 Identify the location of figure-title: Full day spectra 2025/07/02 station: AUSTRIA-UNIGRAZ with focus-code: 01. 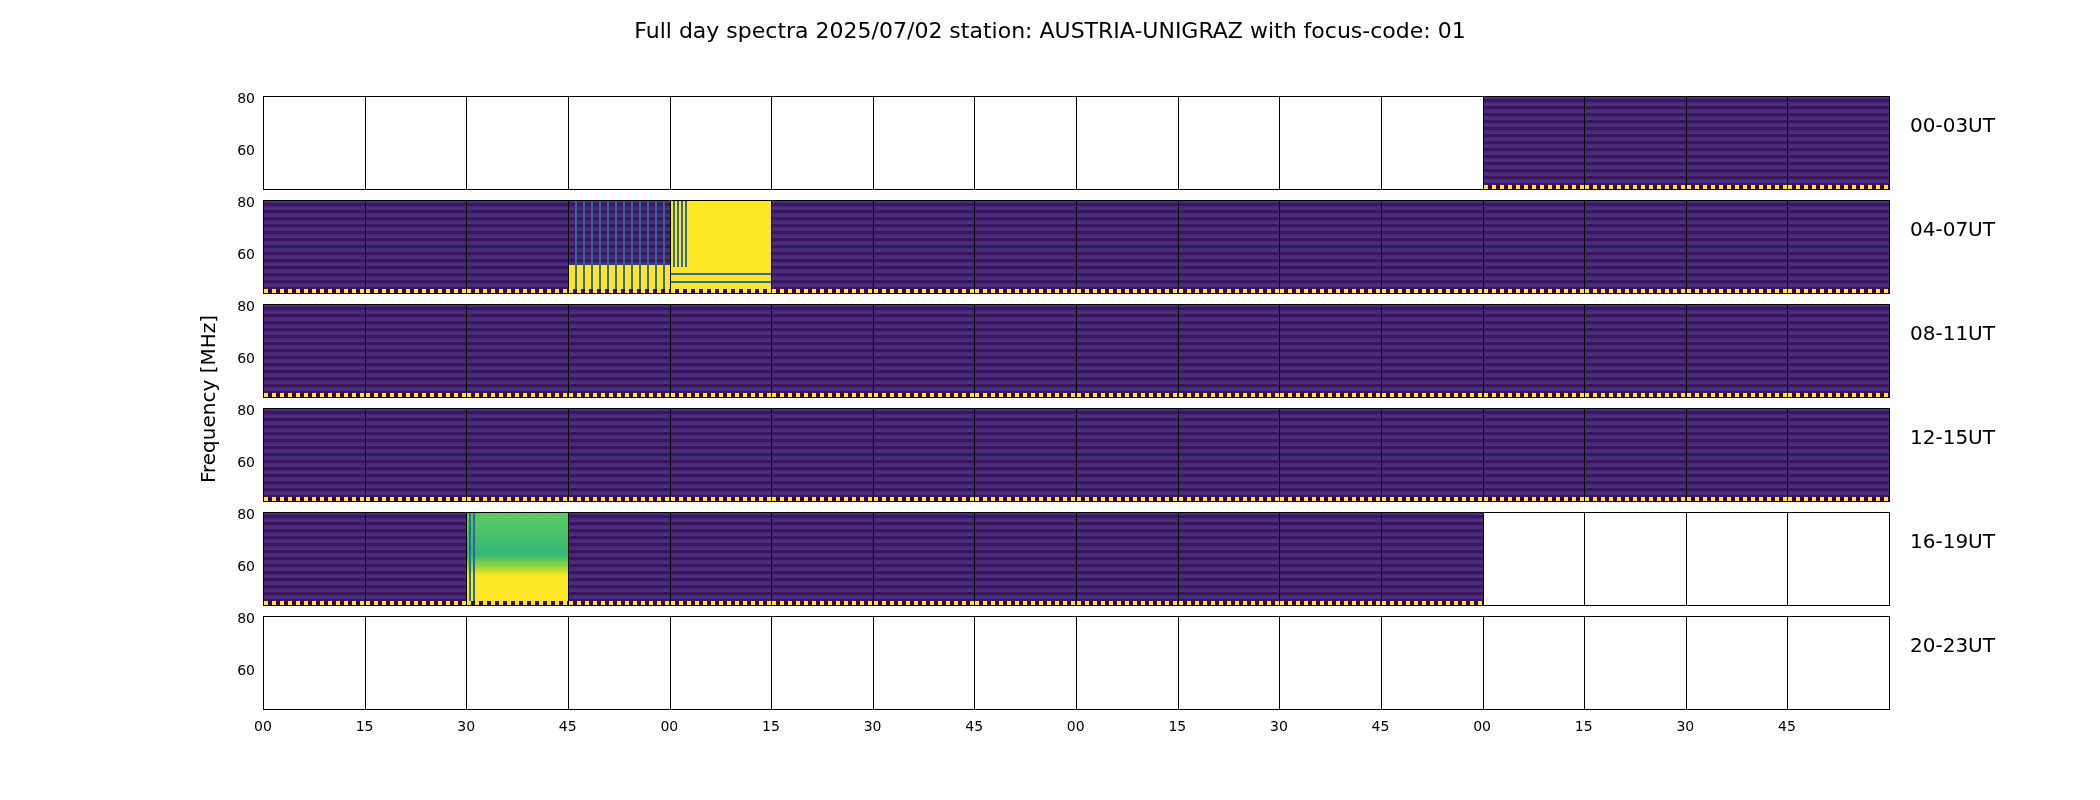
(1050, 31).